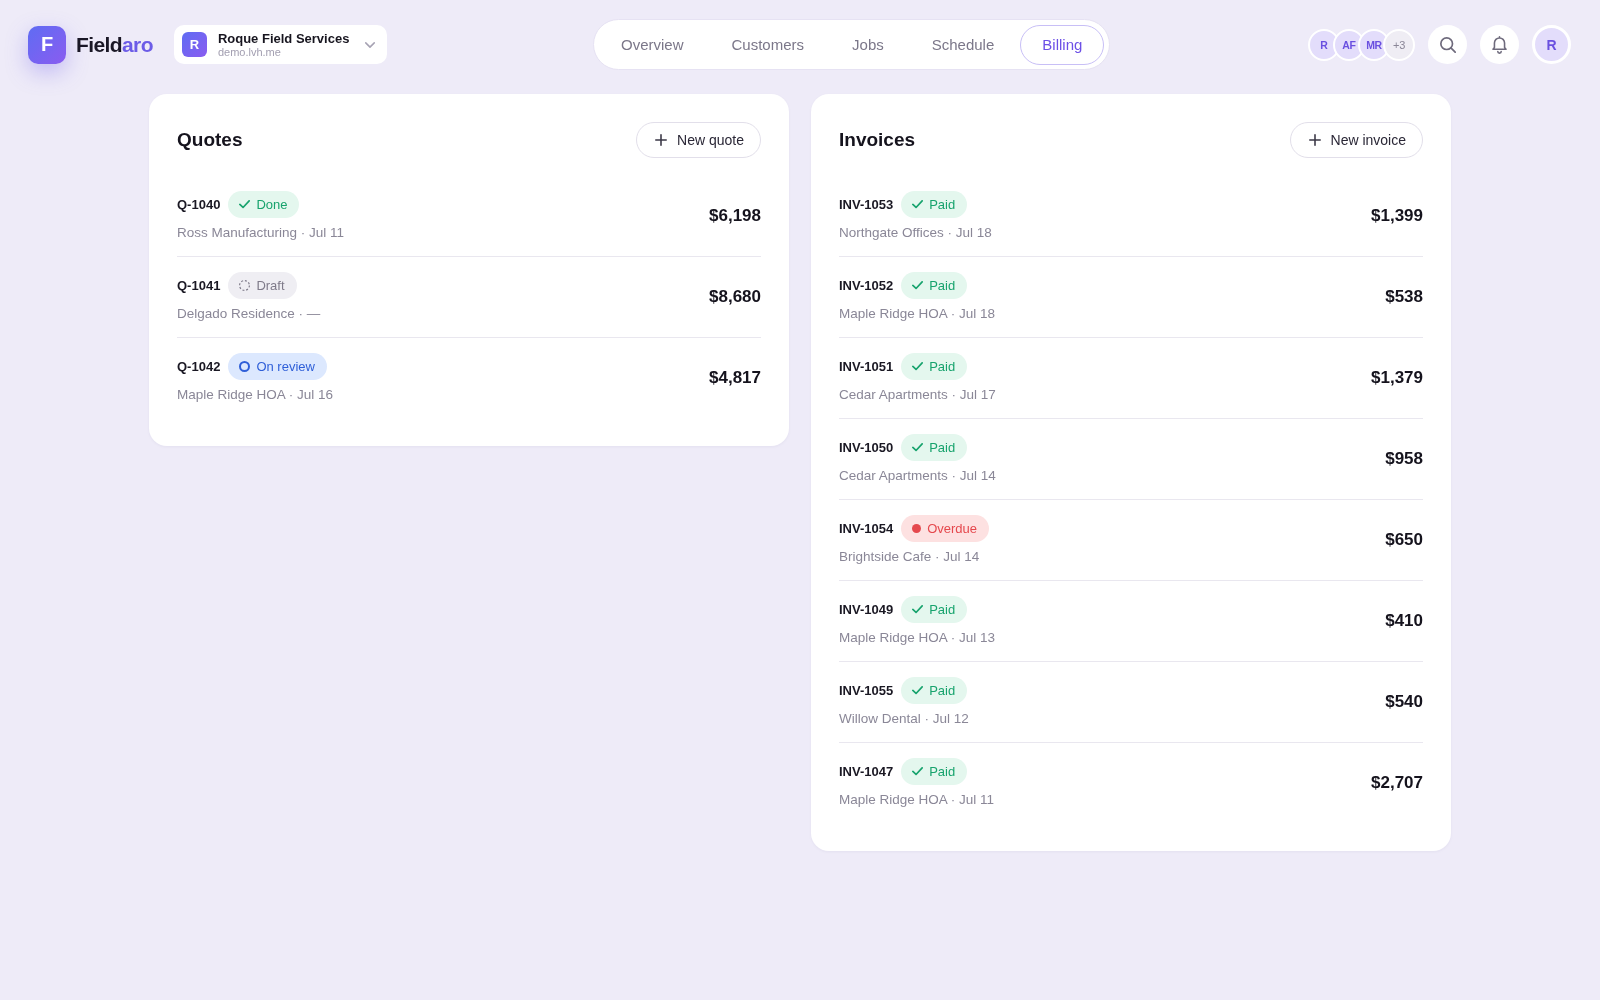  Describe the element at coordinates (245, 366) in the screenshot. I see `ring-icon` at that location.